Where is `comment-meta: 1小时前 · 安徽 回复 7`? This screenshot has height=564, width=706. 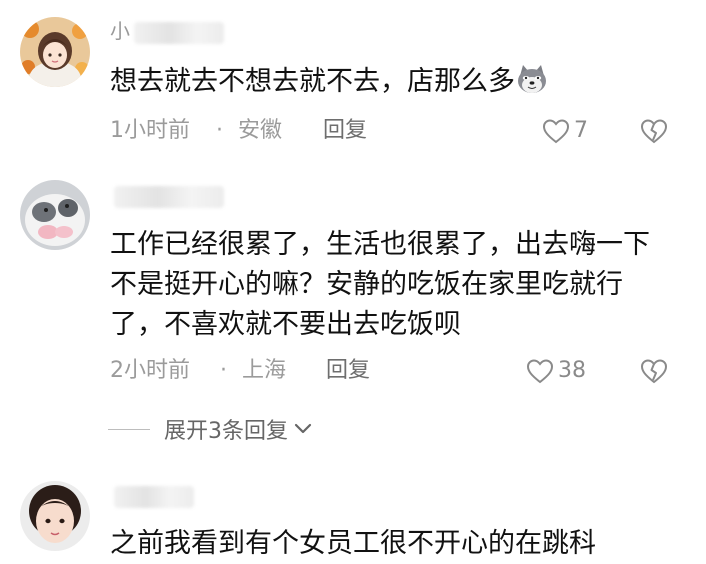
comment-meta: 1小时前 · 安徽 回复 7 is located at coordinates (398, 131).